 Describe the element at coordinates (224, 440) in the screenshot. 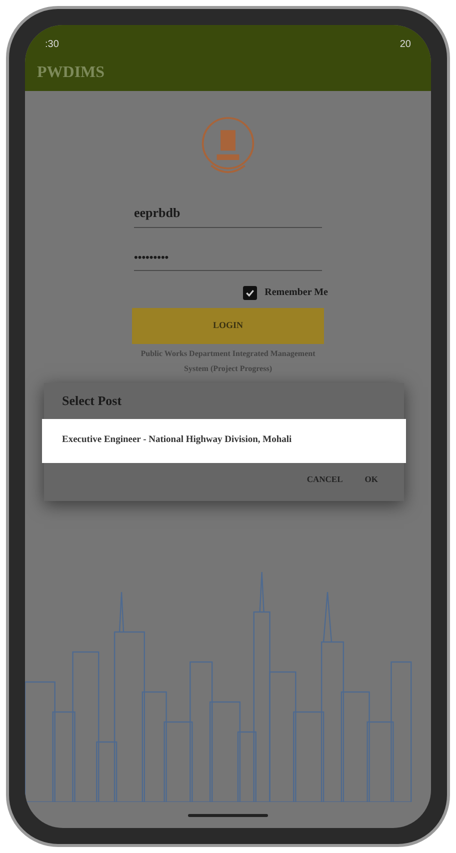

I see `post-option: Executive Engineer - National Highway Division, Mohali` at that location.